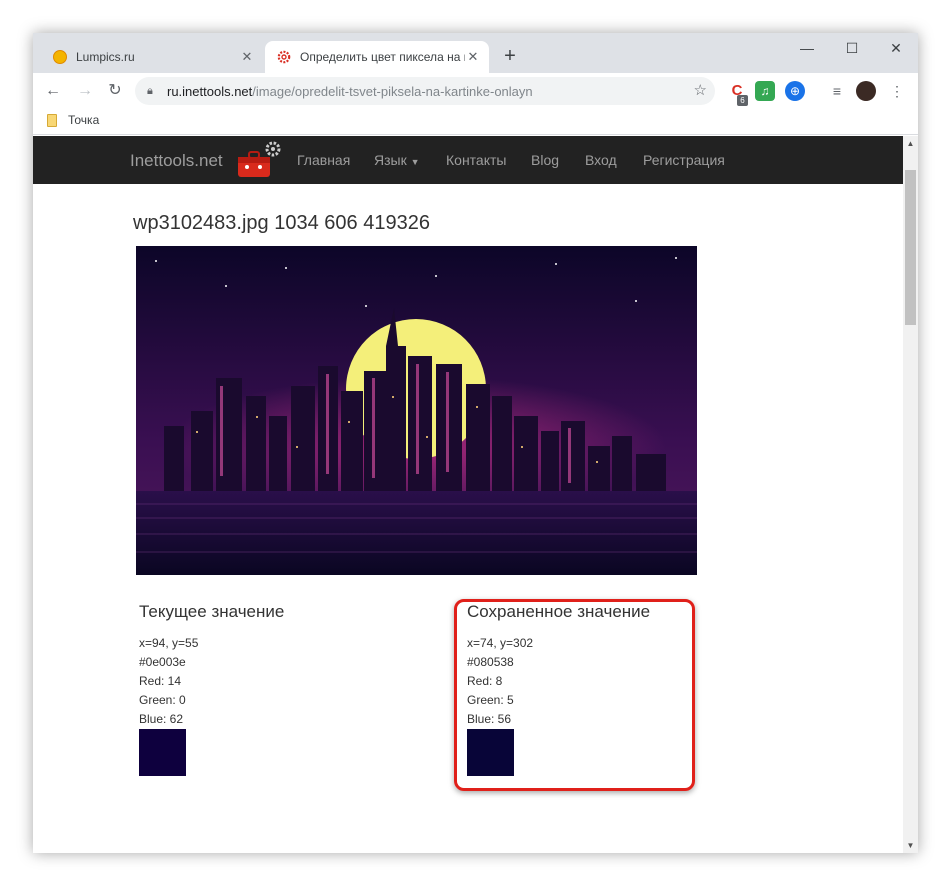 The height and width of the screenshot is (886, 950). Describe the element at coordinates (601, 160) in the screenshot. I see `nav-login: Вход` at that location.